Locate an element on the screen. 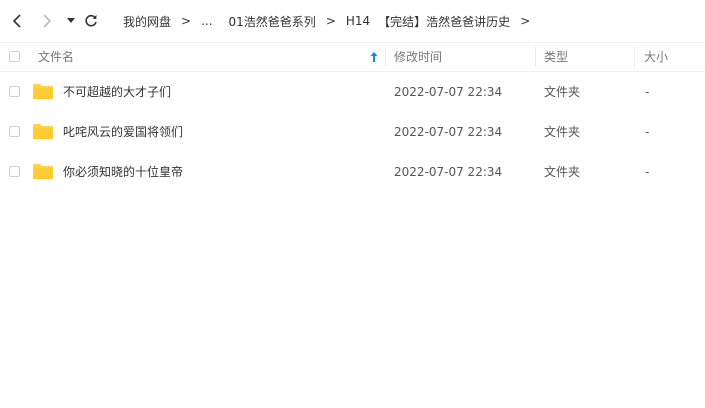 This screenshot has height=408, width=705. table-row: 你必须知晓的十位皇帝 2022-07-07 22:34 文件夹 - is located at coordinates (352, 172).